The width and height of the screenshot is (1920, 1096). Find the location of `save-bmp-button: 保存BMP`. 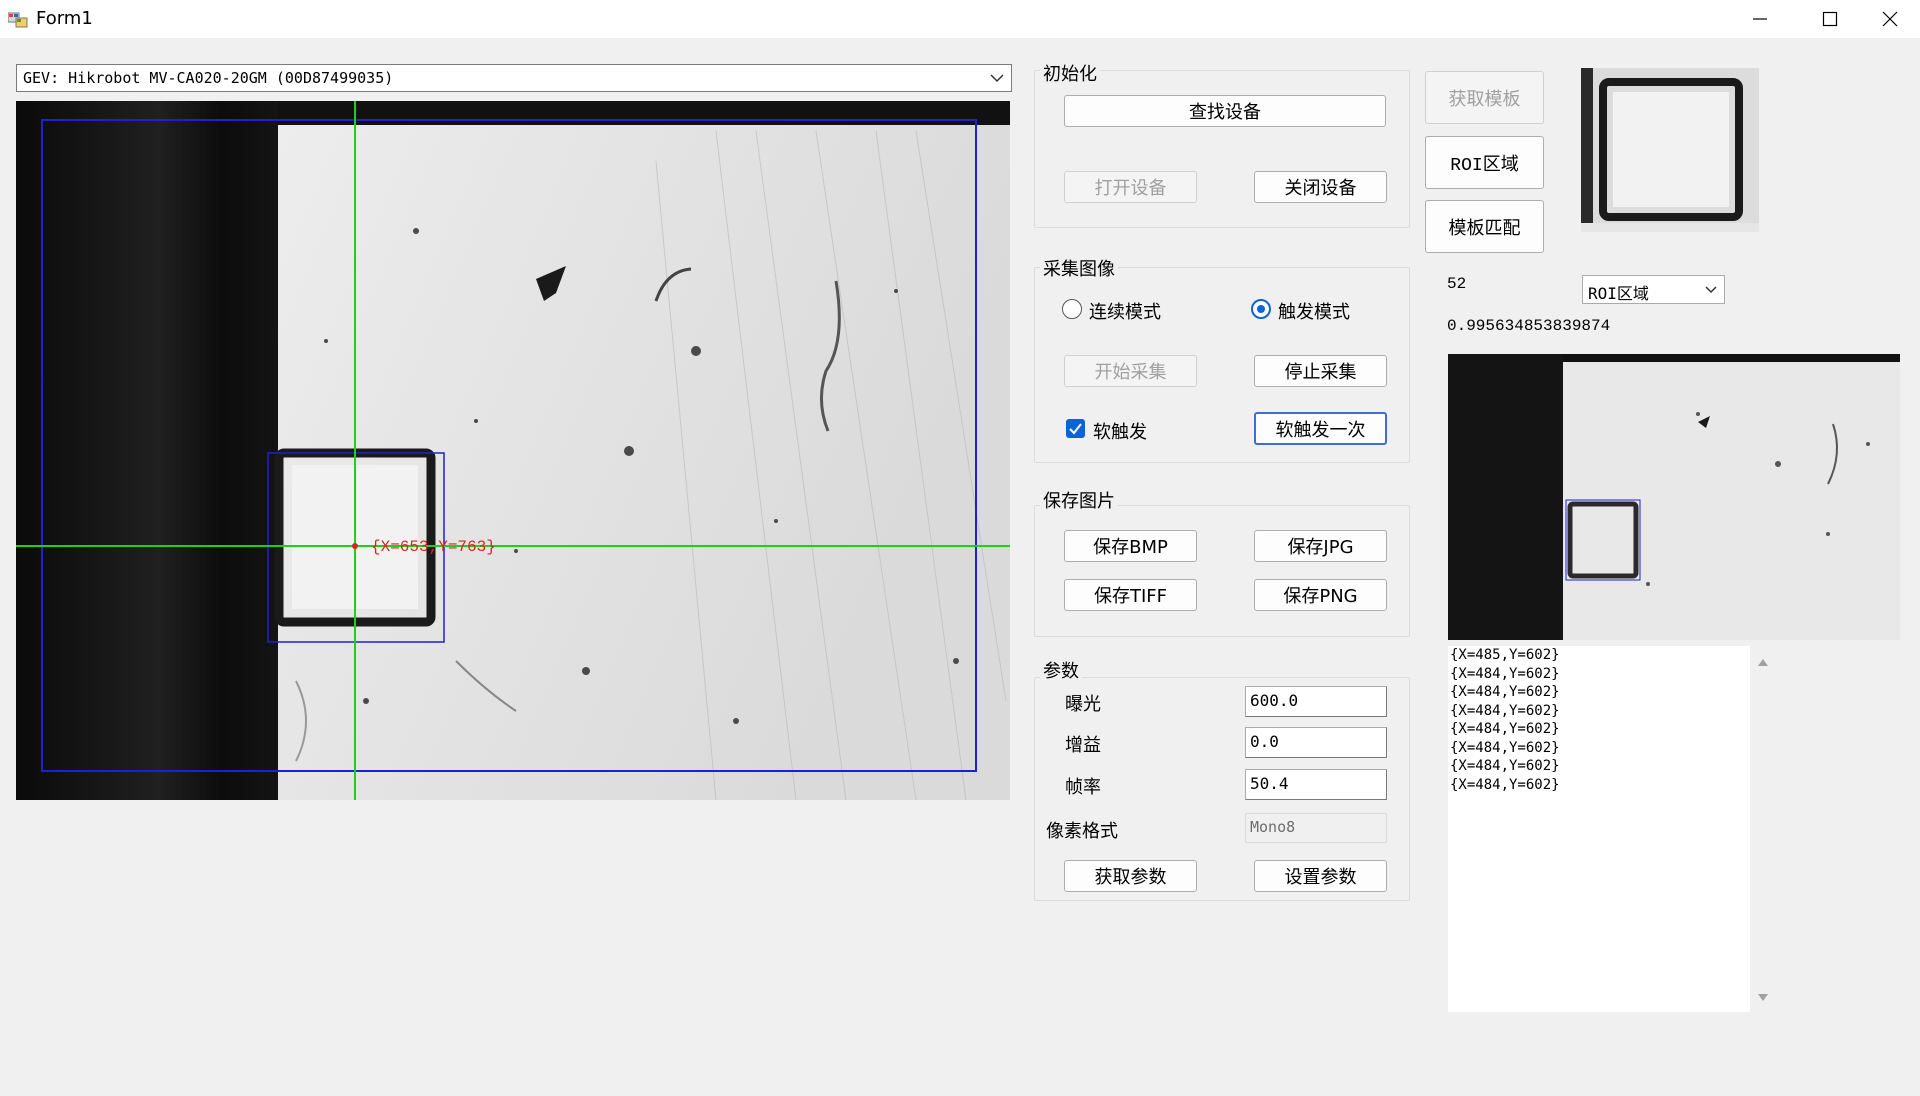

save-bmp-button: 保存BMP is located at coordinates (1130, 546).